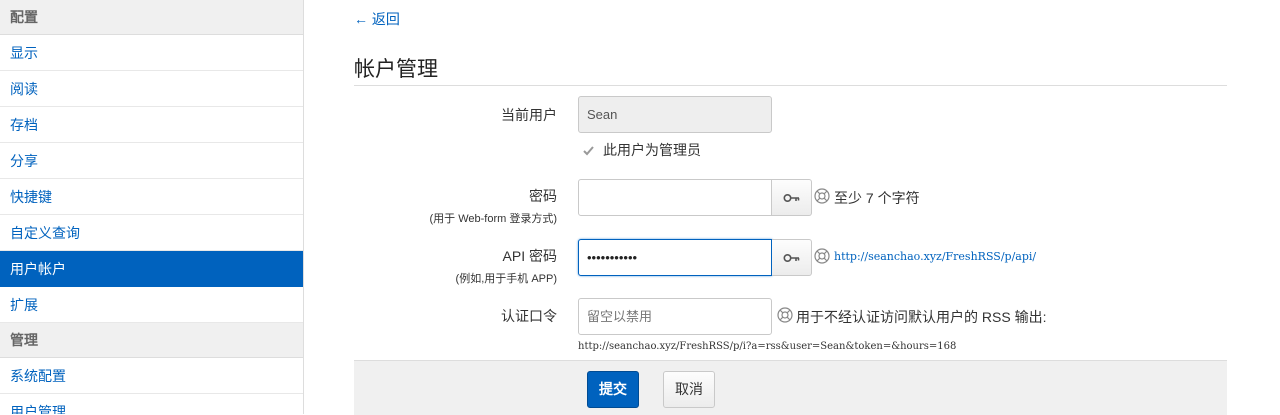 The width and height of the screenshot is (1280, 415). Describe the element at coordinates (675, 114) in the screenshot. I see `current-user-field: Sean` at that location.